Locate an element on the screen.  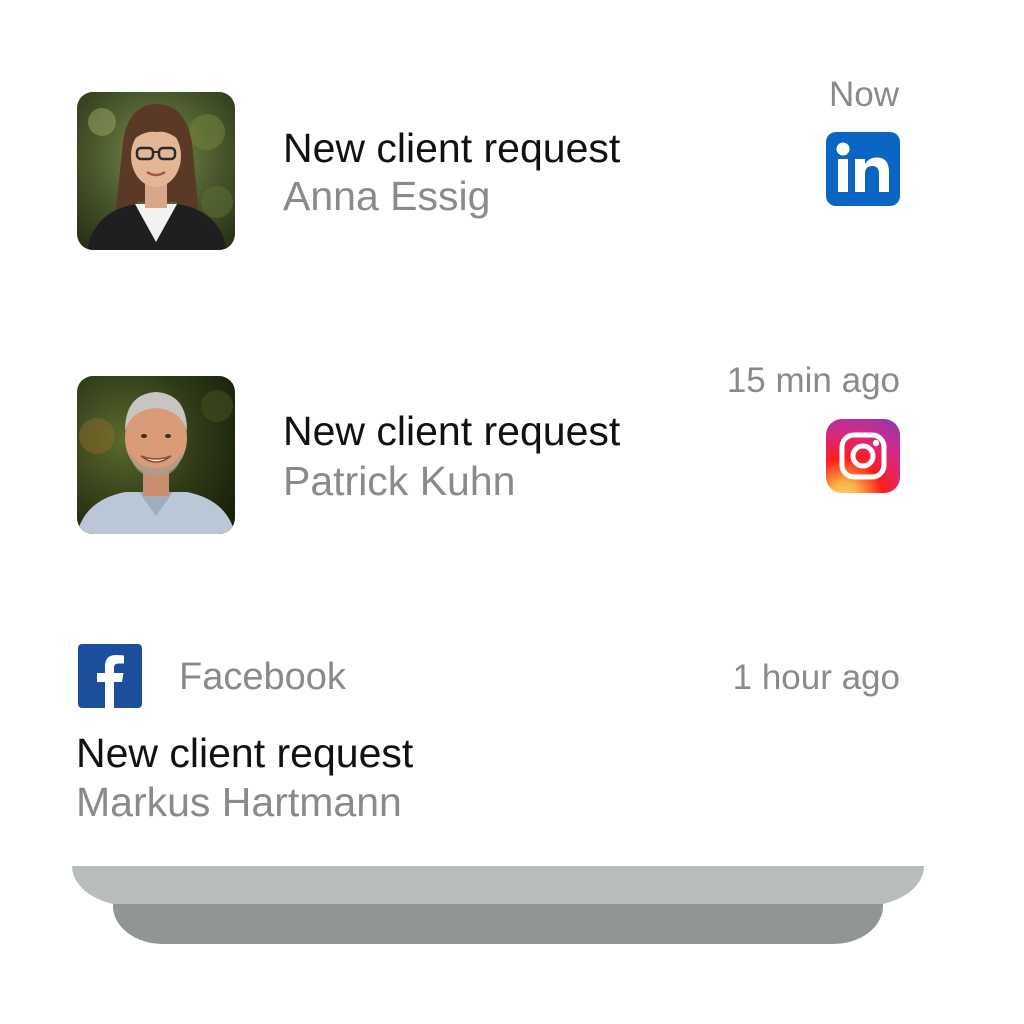
avatar-photo-woman is located at coordinates (156, 171).